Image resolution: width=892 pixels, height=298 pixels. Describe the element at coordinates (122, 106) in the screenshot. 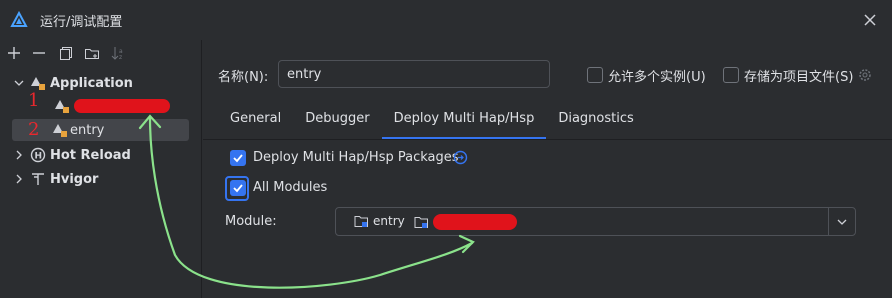

I see `redacted-label` at that location.